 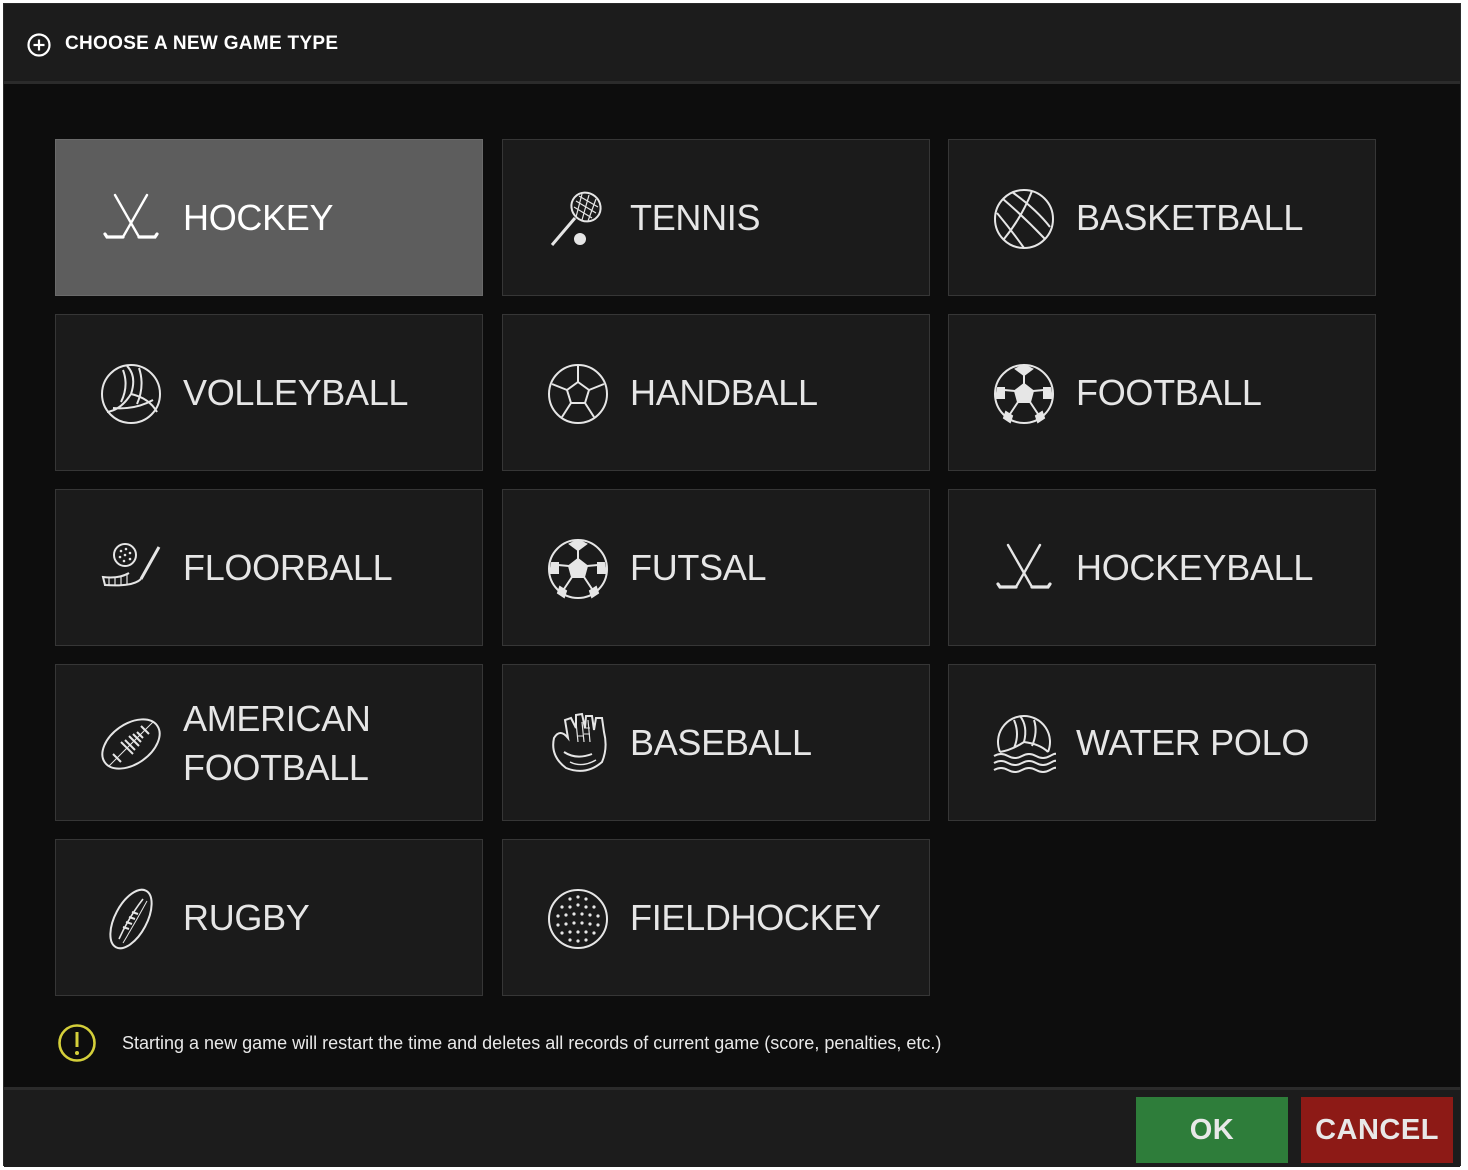 What do you see at coordinates (578, 744) in the screenshot?
I see `baseball-glove-icon` at bounding box center [578, 744].